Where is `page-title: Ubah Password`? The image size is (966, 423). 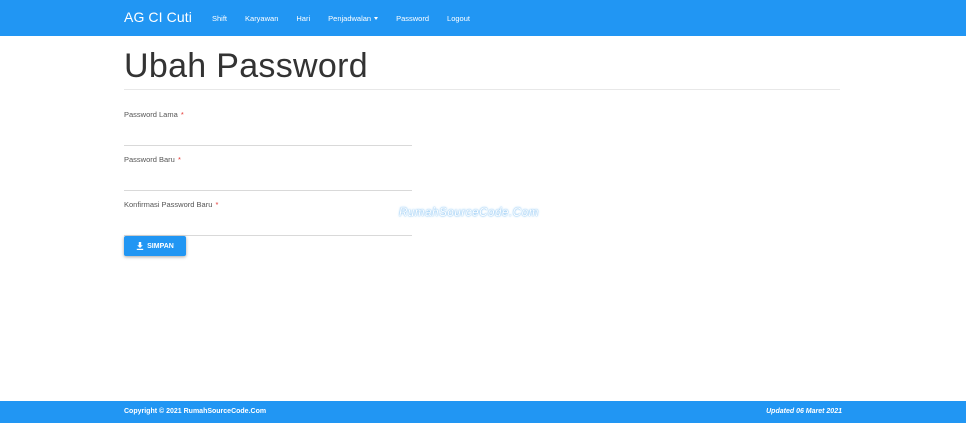
page-title: Ubah Password is located at coordinates (246, 66).